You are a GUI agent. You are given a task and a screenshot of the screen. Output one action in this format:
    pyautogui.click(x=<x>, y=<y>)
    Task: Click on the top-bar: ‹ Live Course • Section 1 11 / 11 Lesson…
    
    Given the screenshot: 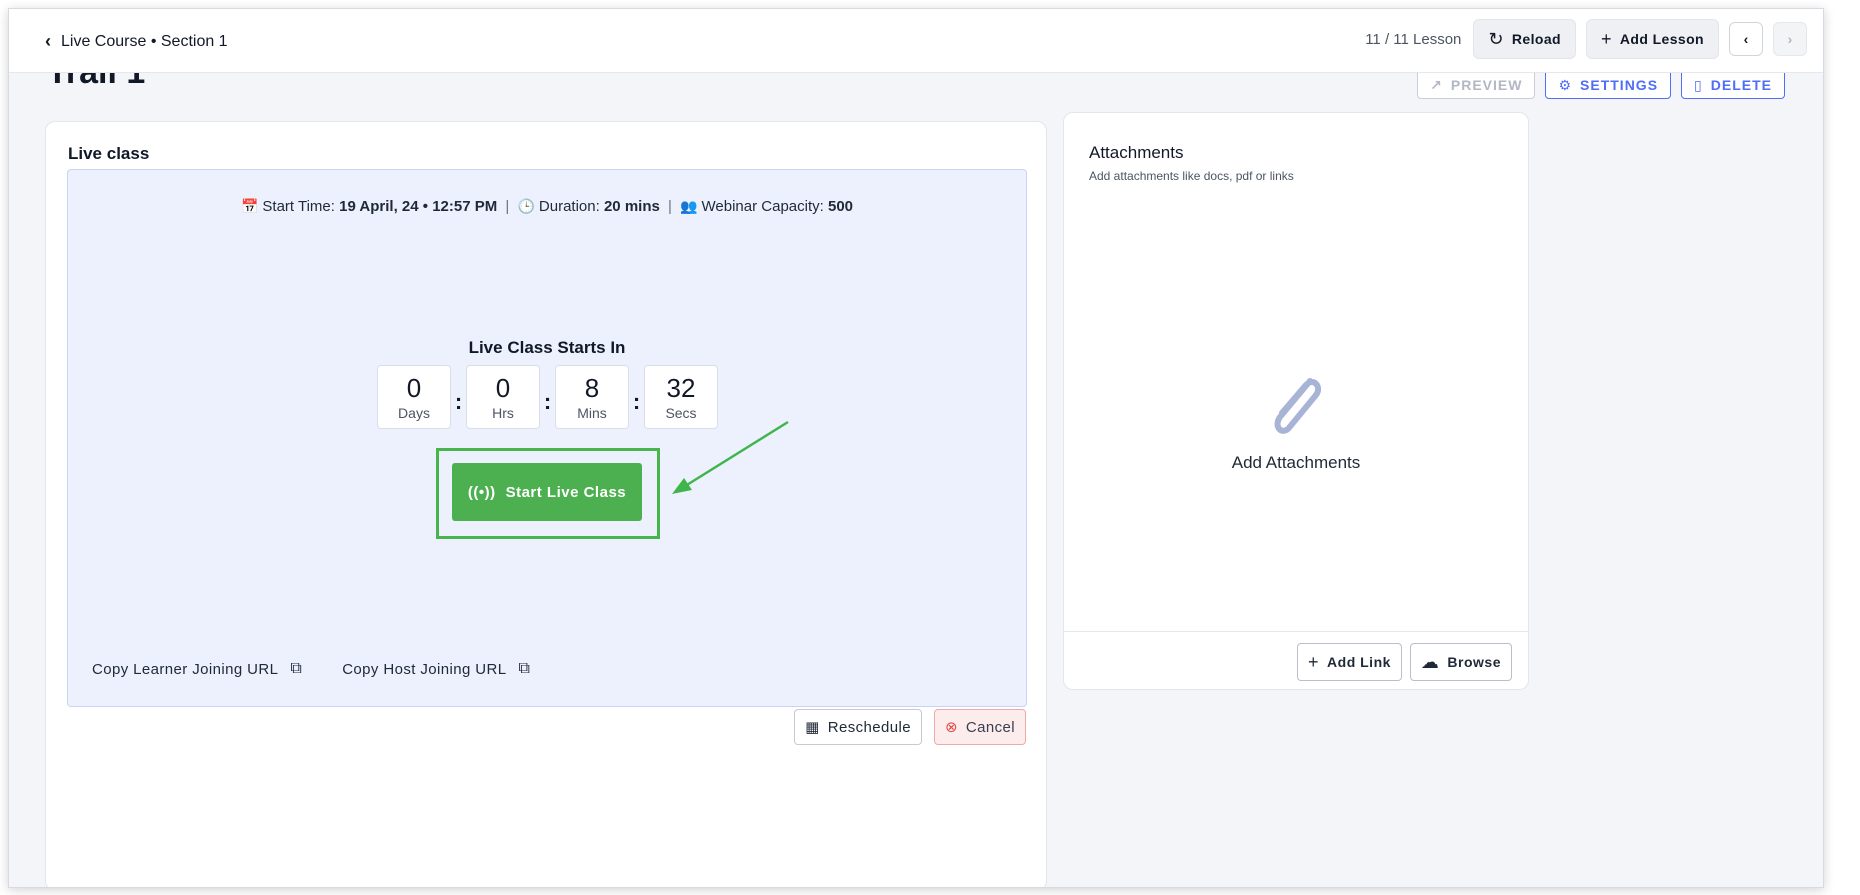 What is the action you would take?
    pyautogui.click(x=916, y=41)
    